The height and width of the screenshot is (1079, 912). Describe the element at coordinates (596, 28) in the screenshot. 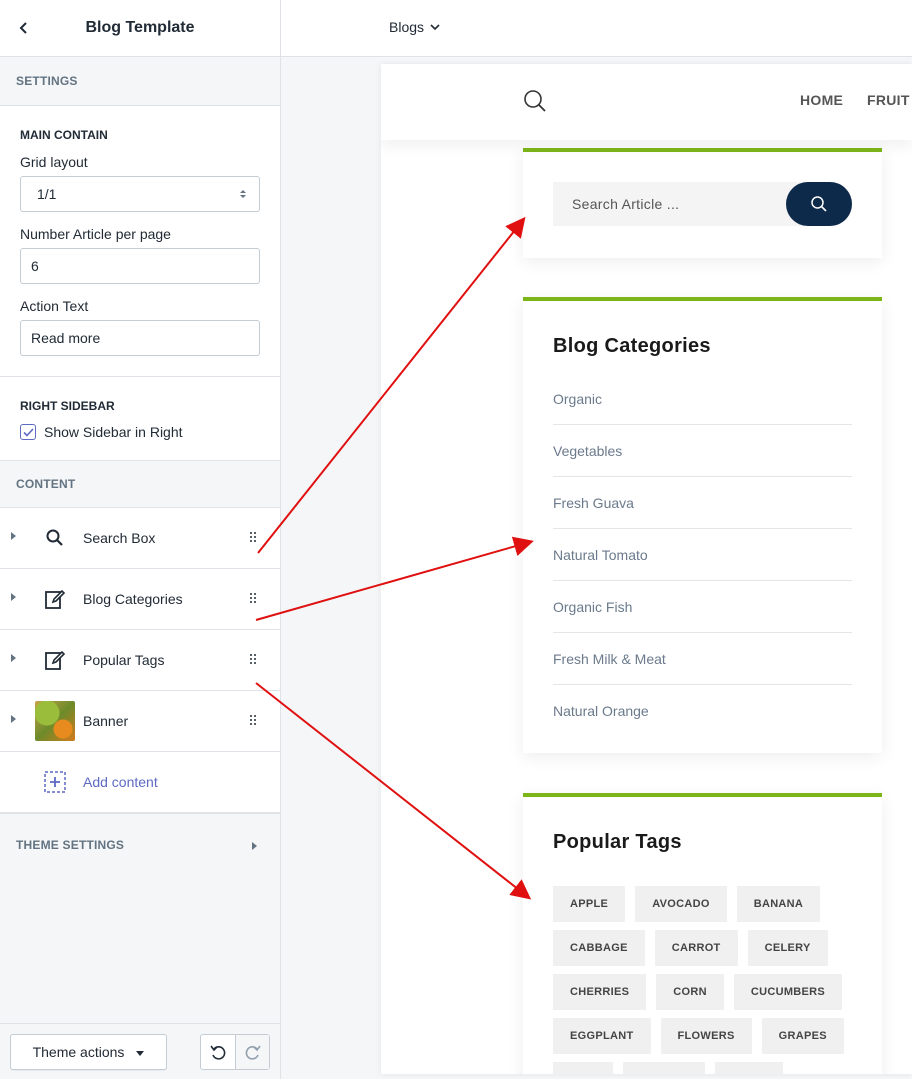

I see `editor-topbar: Blogs` at that location.